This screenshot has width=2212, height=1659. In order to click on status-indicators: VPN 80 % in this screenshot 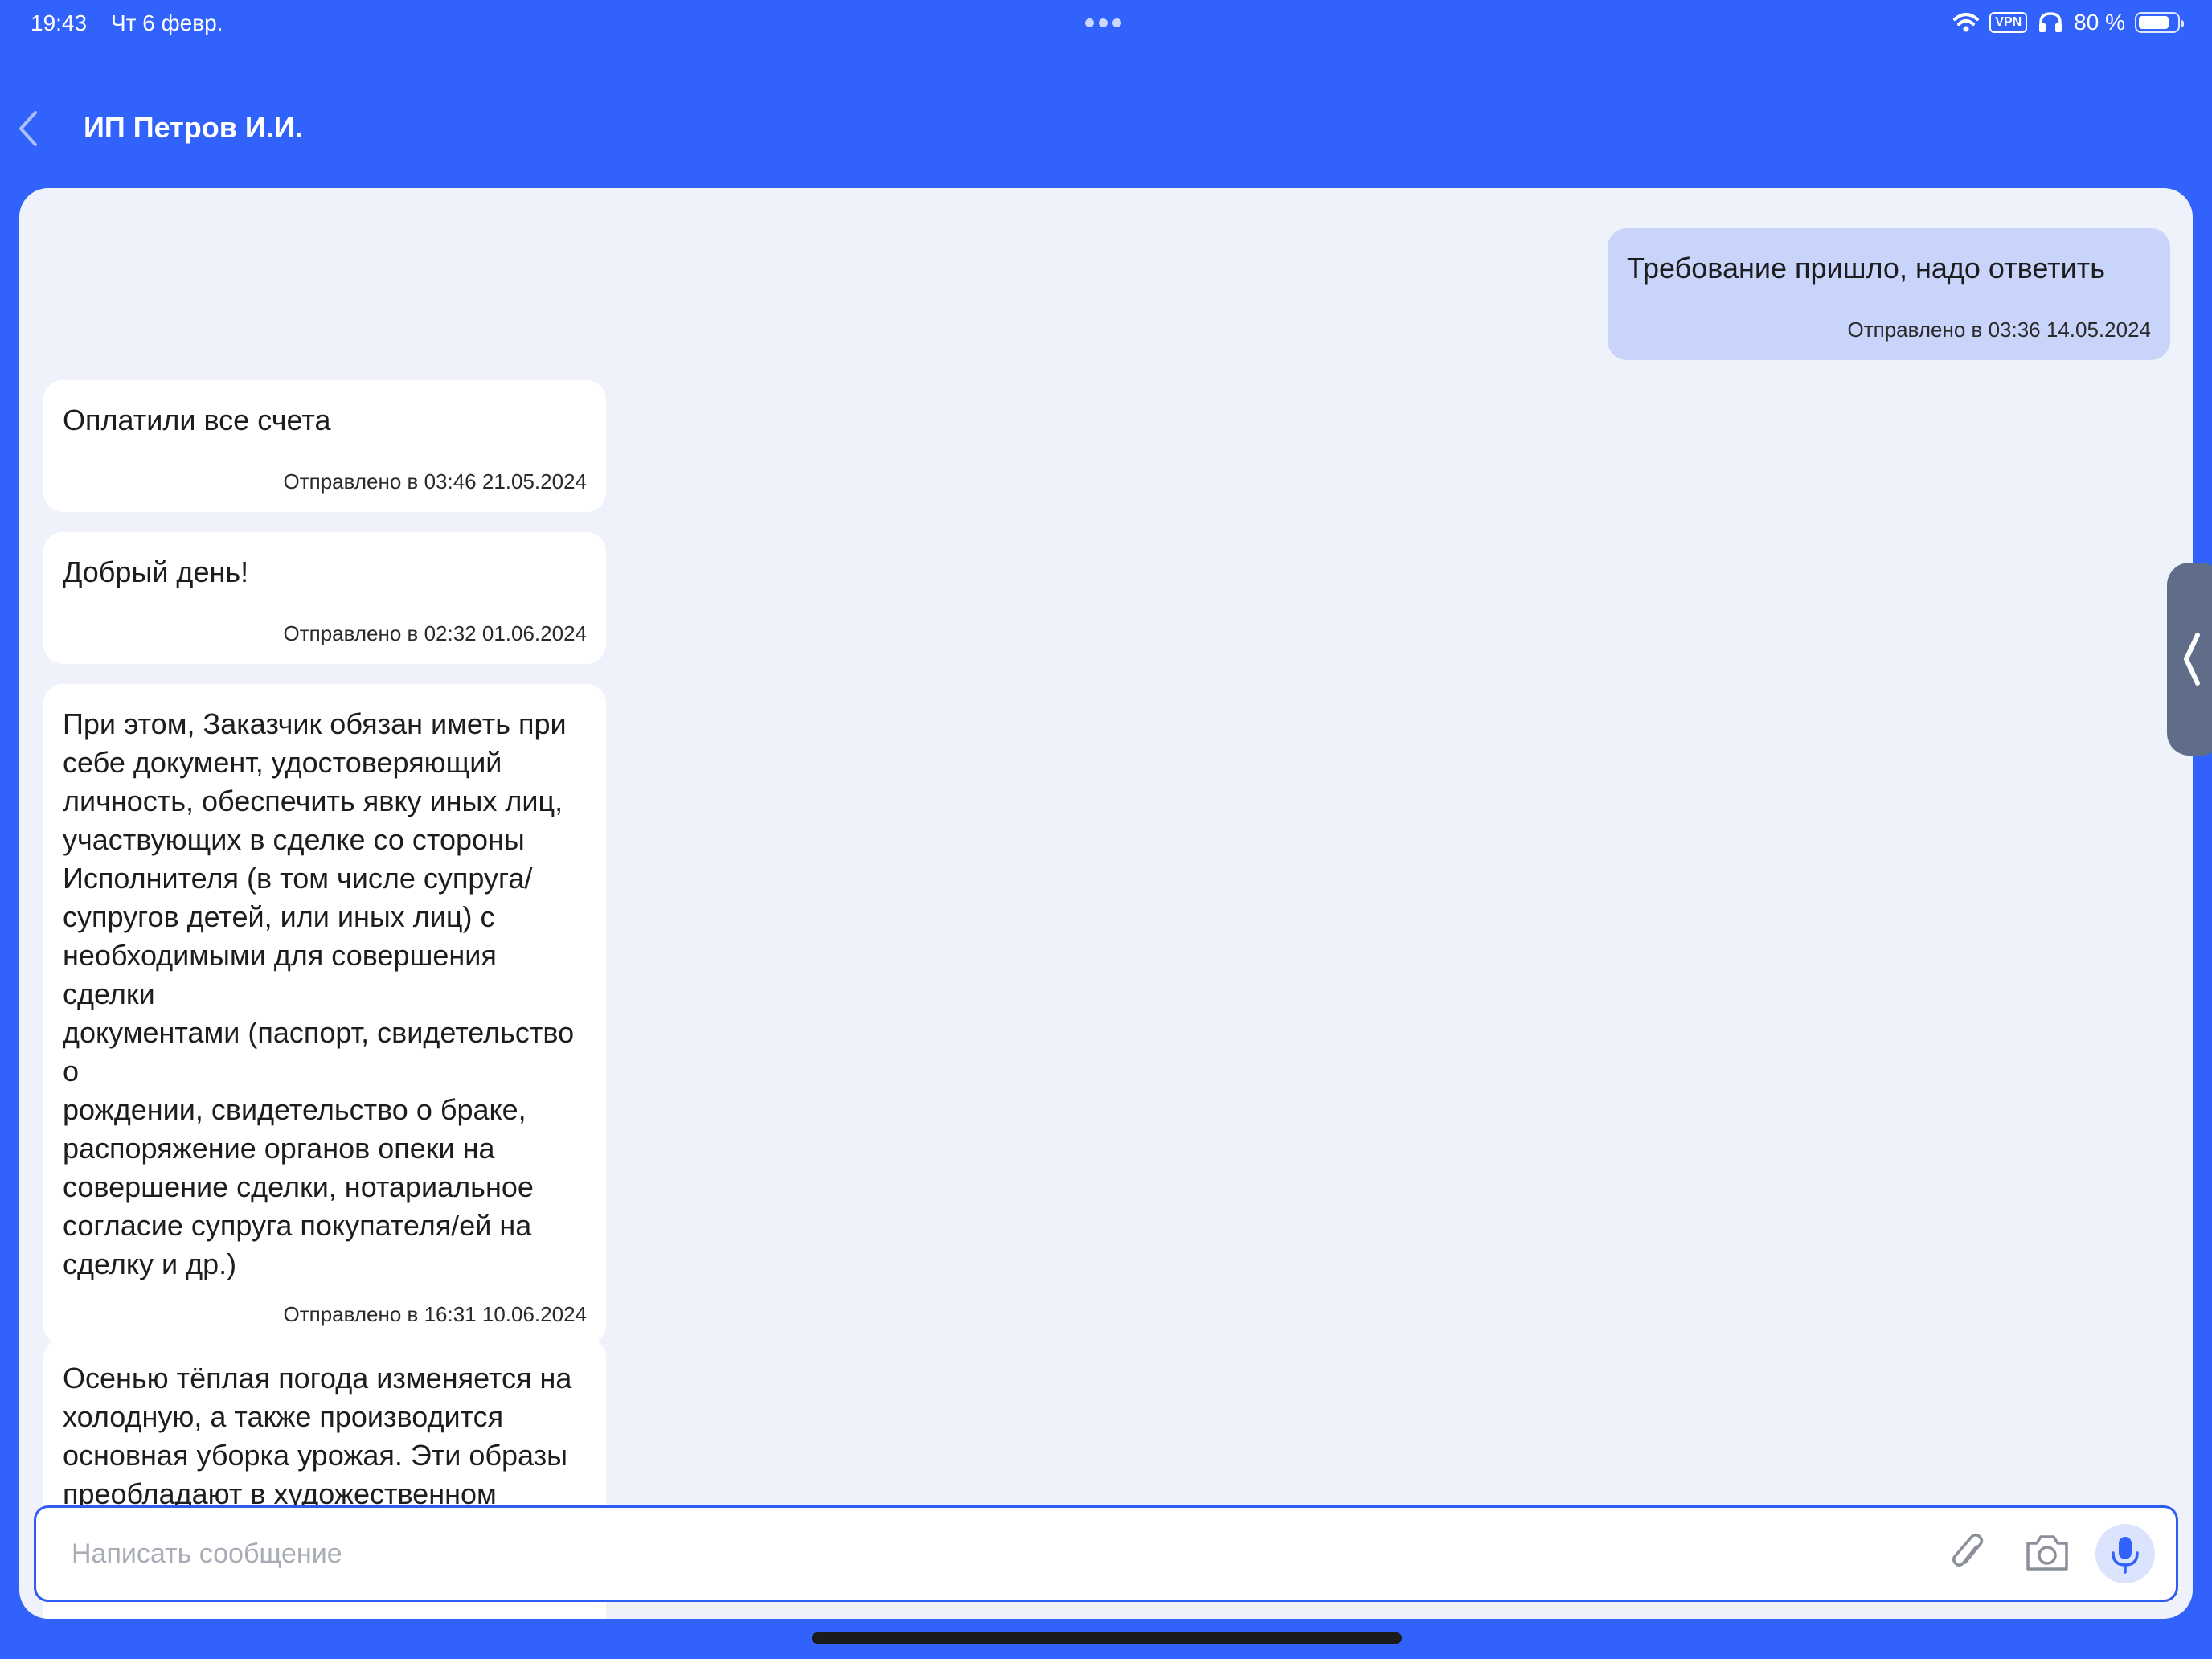, I will do `click(2068, 22)`.